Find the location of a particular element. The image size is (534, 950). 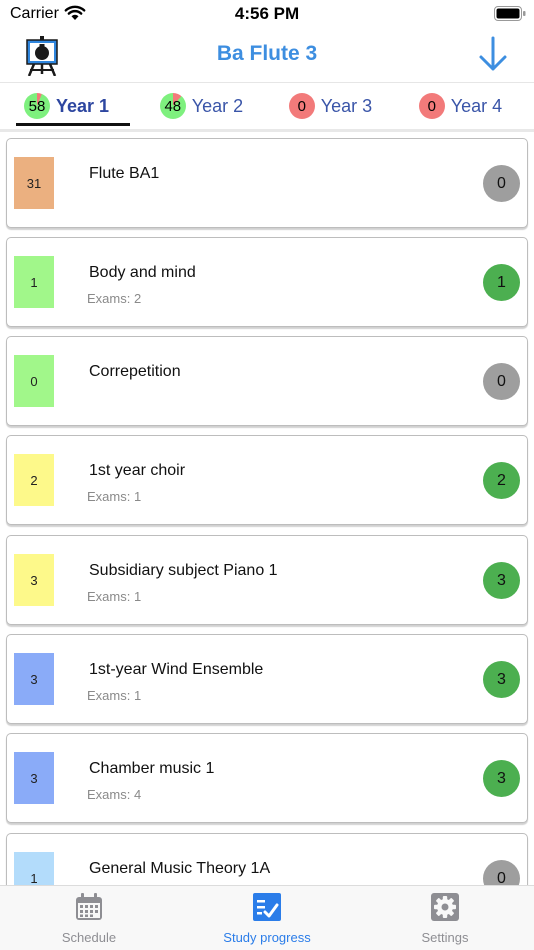

course-card: 0 Correpetition 0 is located at coordinates (267, 381).